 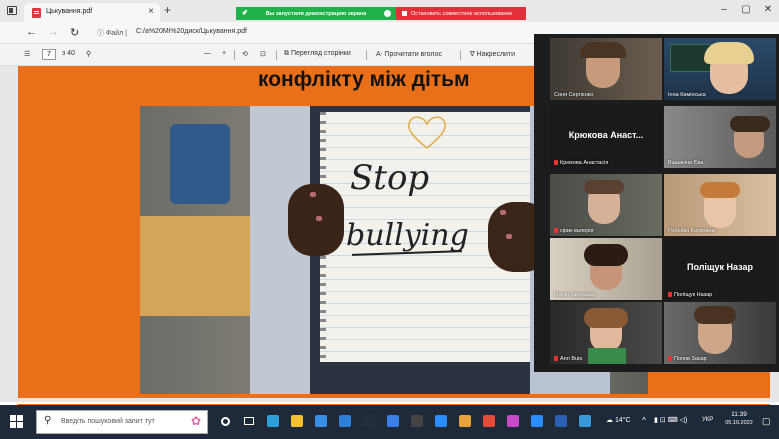 I want to click on file-explorer-icon, so click(x=297, y=421).